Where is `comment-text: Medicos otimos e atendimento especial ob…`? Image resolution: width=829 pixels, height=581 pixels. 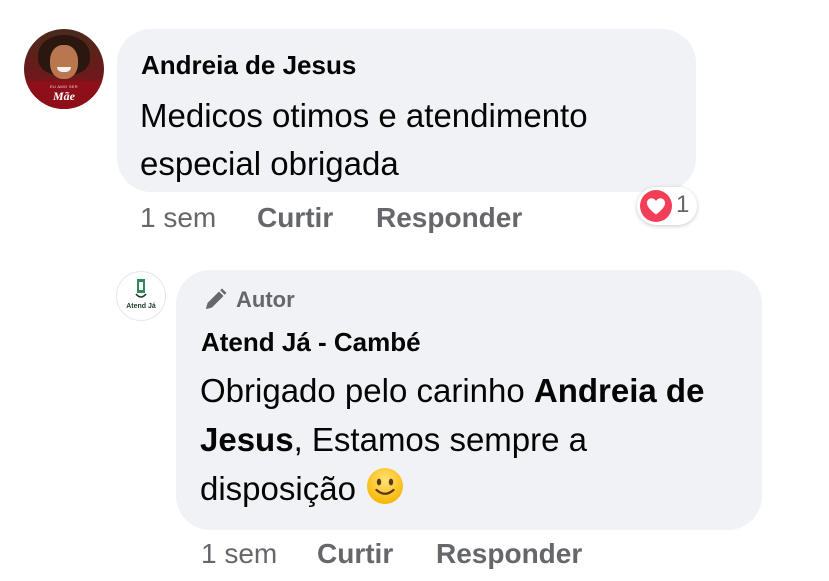
comment-text: Medicos otimos e atendimento especial ob… is located at coordinates (364, 139).